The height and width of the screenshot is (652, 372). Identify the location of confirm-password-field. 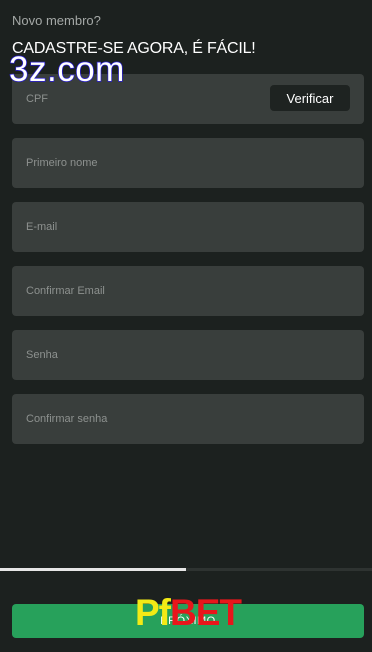
(188, 419).